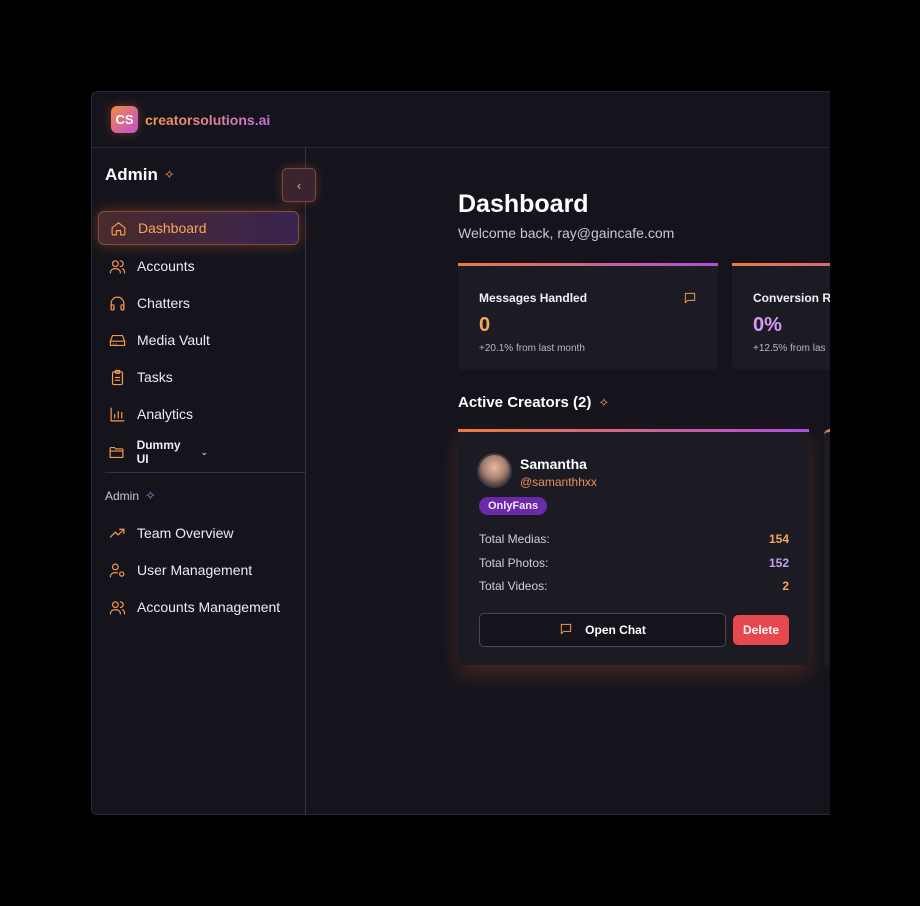 The width and height of the screenshot is (920, 906). I want to click on brand-name: creatorsolutions.ai, so click(207, 120).